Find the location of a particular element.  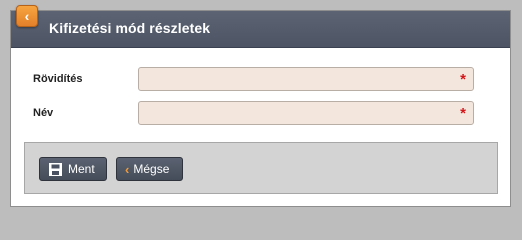

name-label: Név is located at coordinates (43, 113).